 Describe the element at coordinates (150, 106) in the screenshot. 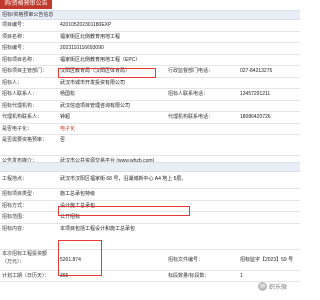

I see `row-agent: 招标代理机构： 武汉信迪项目管理咨询有限公司` at that location.